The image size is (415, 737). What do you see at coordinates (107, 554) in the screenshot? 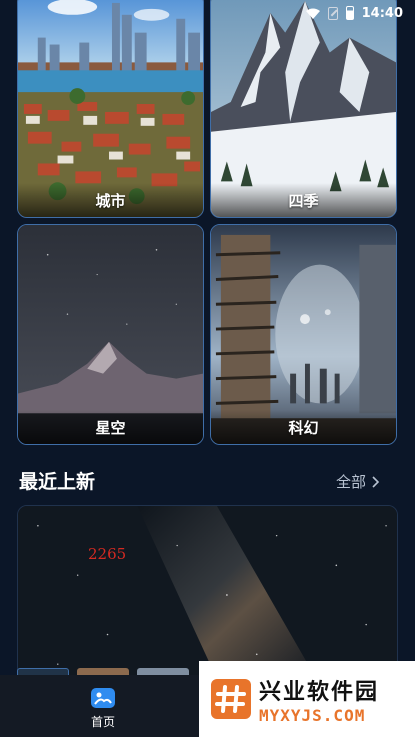
I see `overlay-number: 2265` at bounding box center [107, 554].